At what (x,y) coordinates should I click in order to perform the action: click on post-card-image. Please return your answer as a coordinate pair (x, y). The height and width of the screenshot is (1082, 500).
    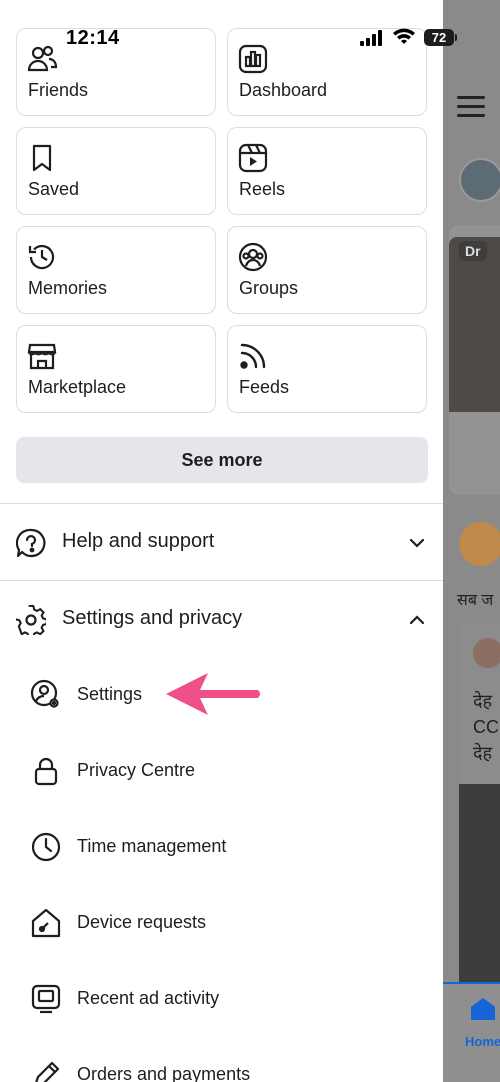
    Looking at the image, I should click on (479, 884).